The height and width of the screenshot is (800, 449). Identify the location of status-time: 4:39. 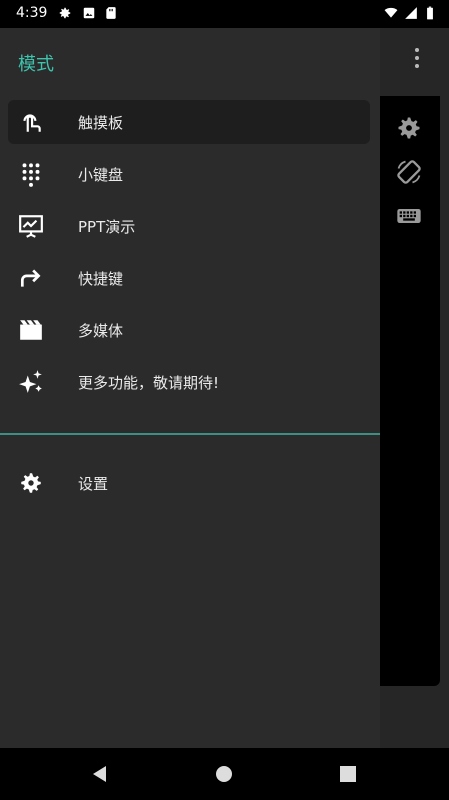
(32, 13).